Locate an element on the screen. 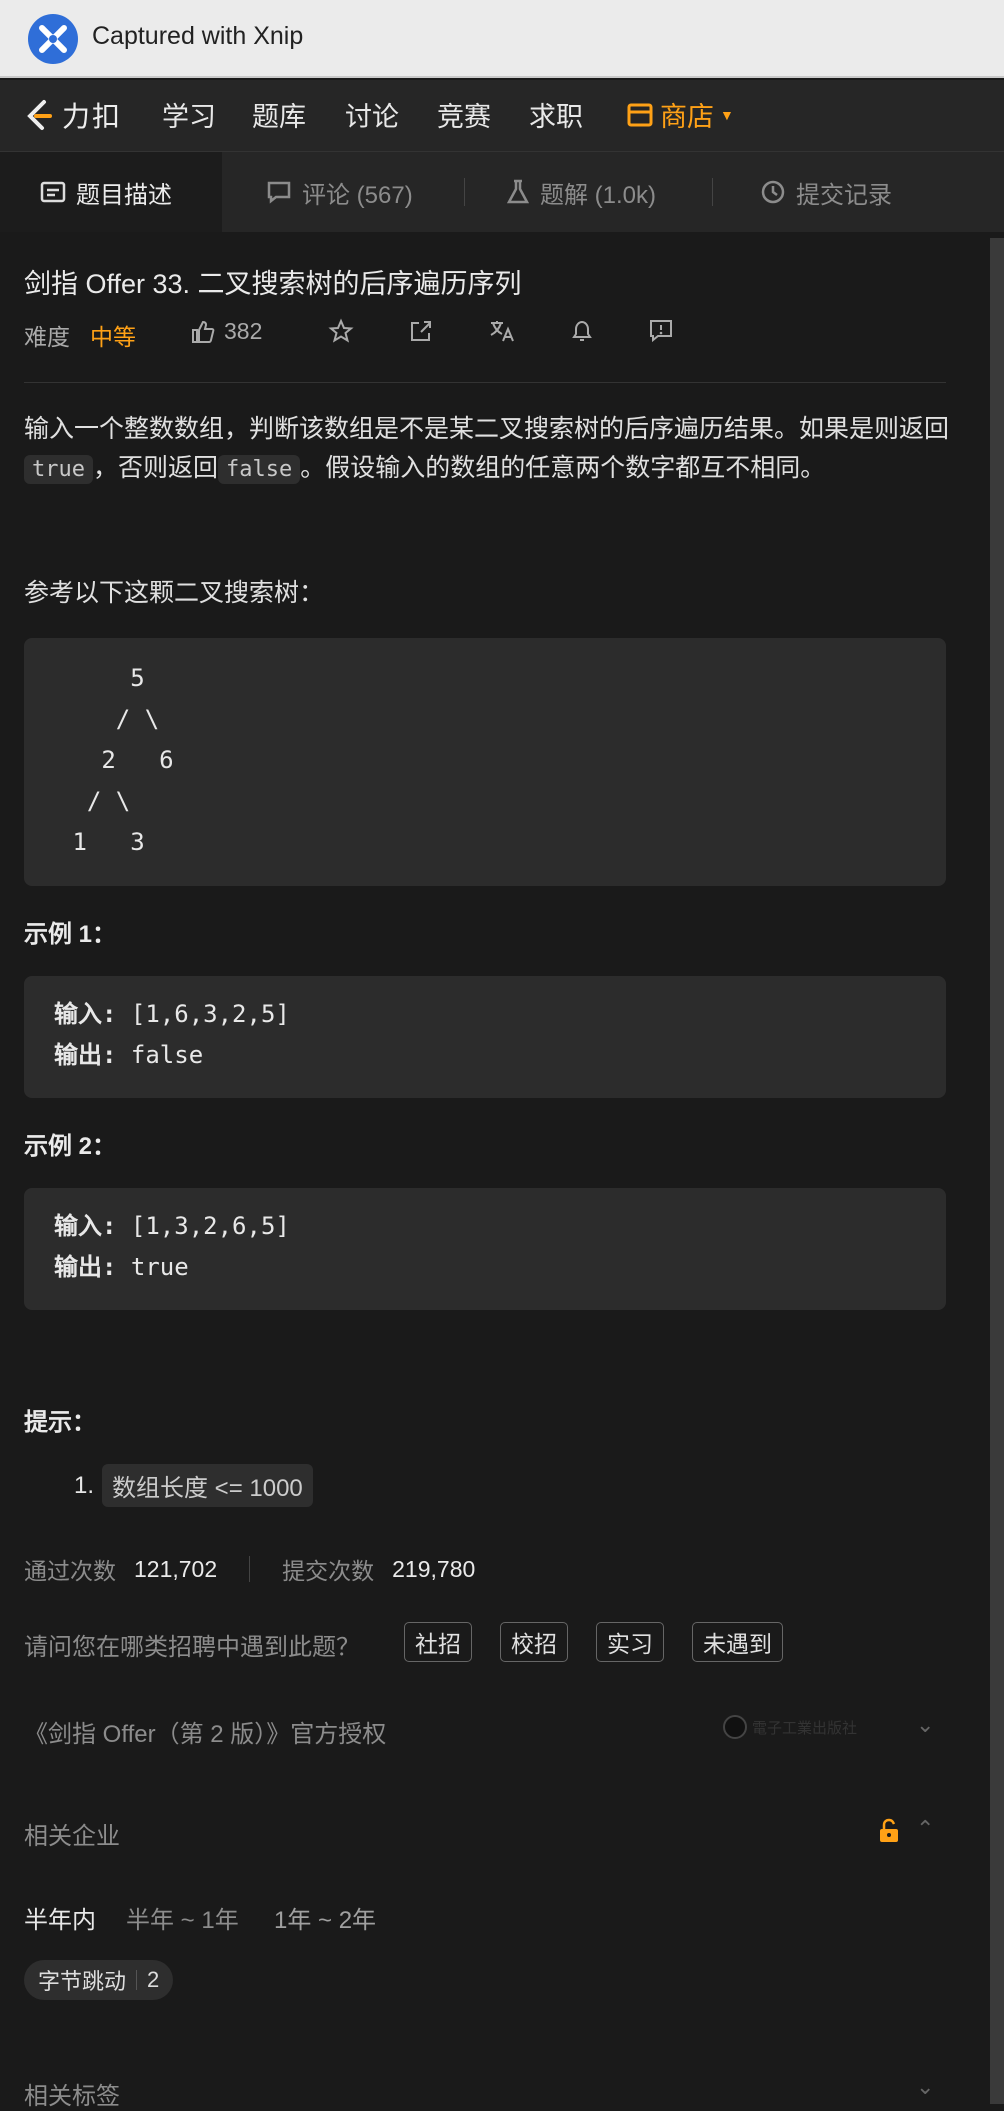  share-icon is located at coordinates (421, 331).